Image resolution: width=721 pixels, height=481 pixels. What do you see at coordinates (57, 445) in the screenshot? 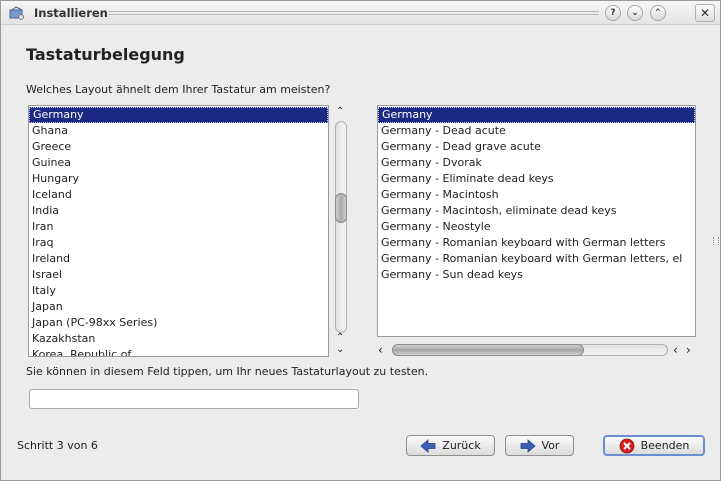
I see `step-indicator: Schritt 3 von 6` at bounding box center [57, 445].